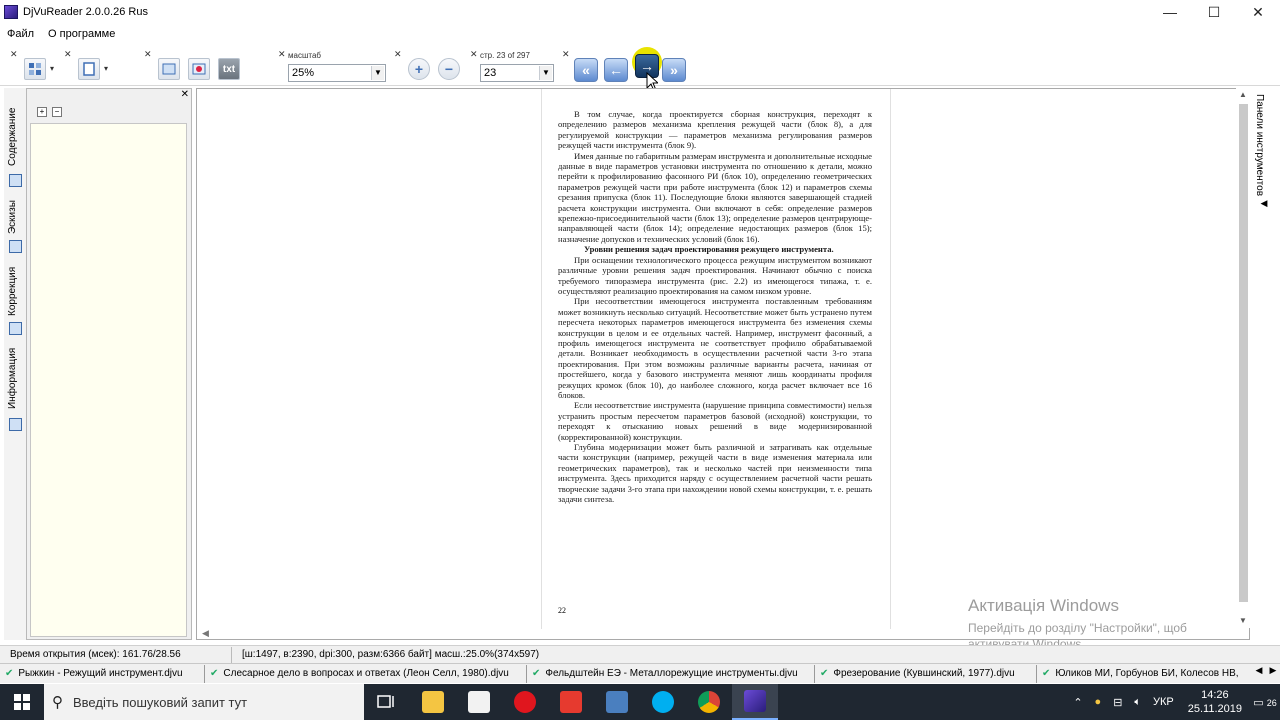 Image resolution: width=1280 pixels, height=720 pixels. What do you see at coordinates (1137, 702) in the screenshot?
I see `speaker-icon: 🔈︎` at bounding box center [1137, 702].